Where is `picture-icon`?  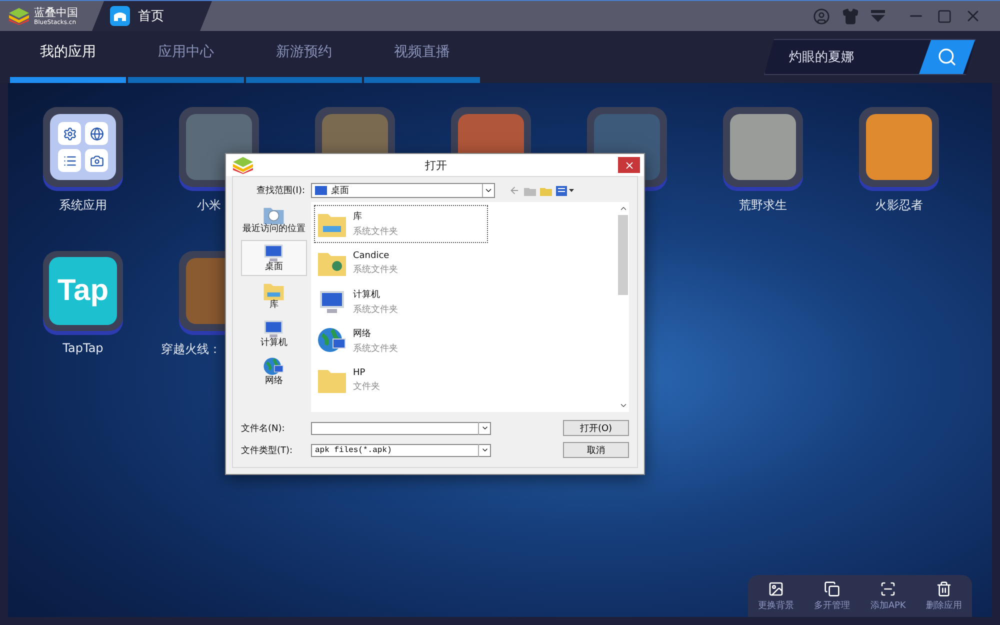
picture-icon is located at coordinates (776, 588).